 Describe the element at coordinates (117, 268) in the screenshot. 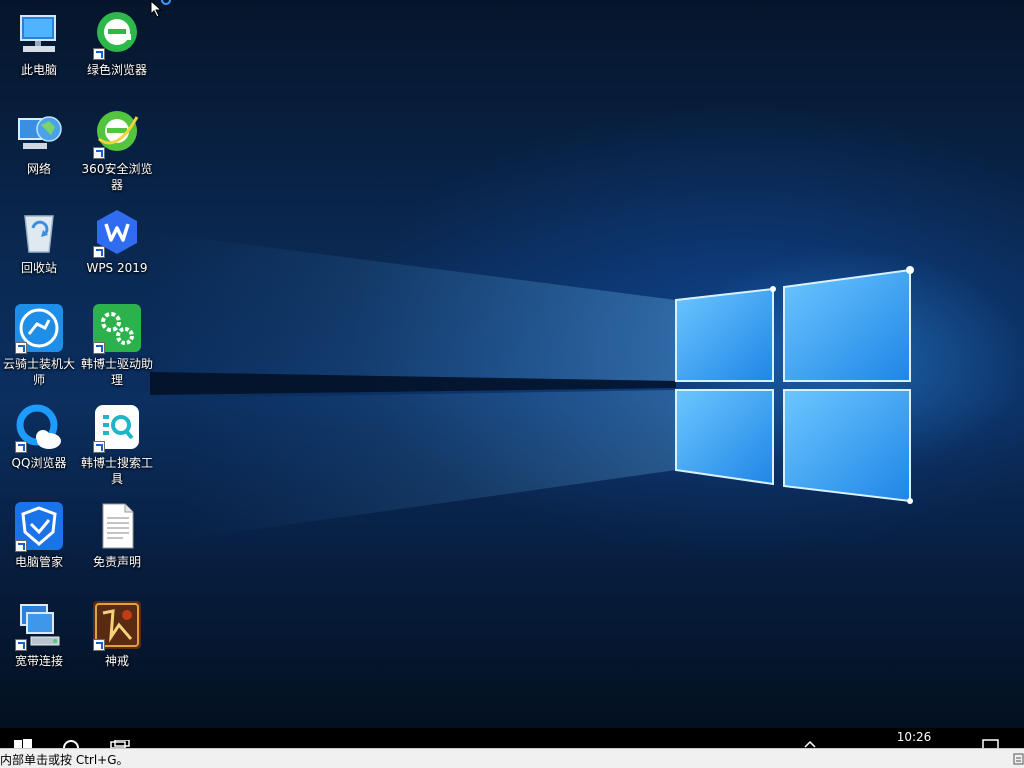

I see `desktop-icon-label: WPS 2019` at that location.